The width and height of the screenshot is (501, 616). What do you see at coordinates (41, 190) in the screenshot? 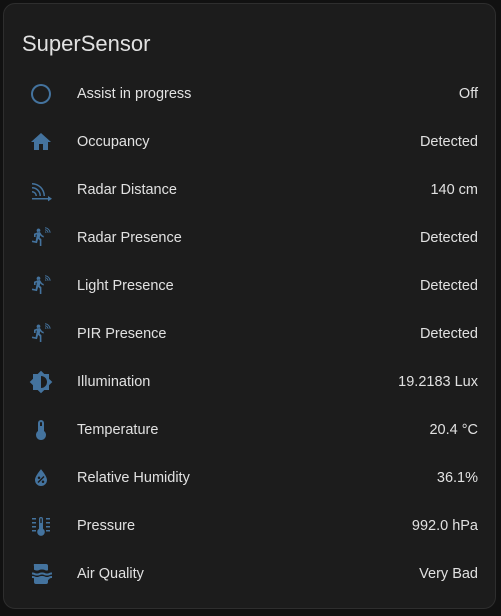
I see `radar-distance-icon` at bounding box center [41, 190].